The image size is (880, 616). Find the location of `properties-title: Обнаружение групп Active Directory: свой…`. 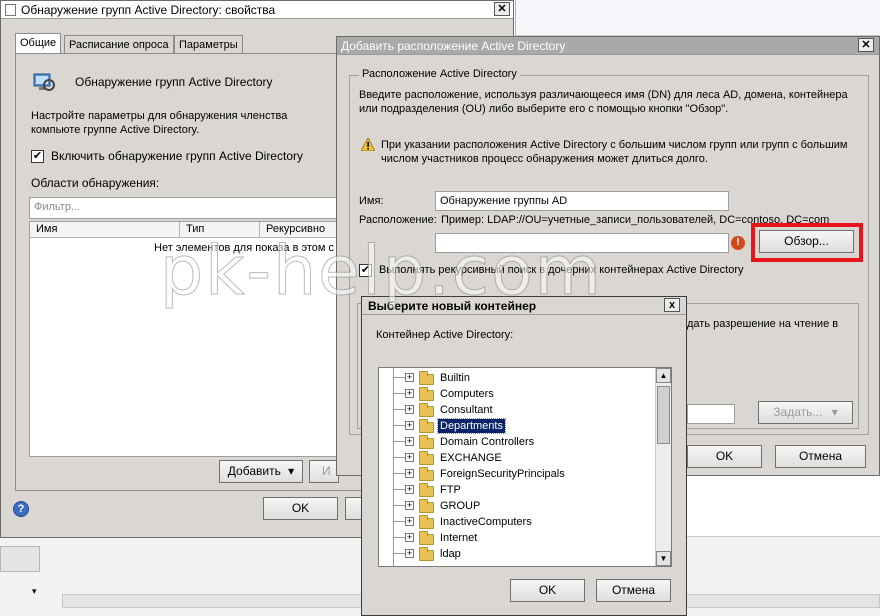

properties-title: Обнаружение групп Active Directory: свой… is located at coordinates (148, 10).